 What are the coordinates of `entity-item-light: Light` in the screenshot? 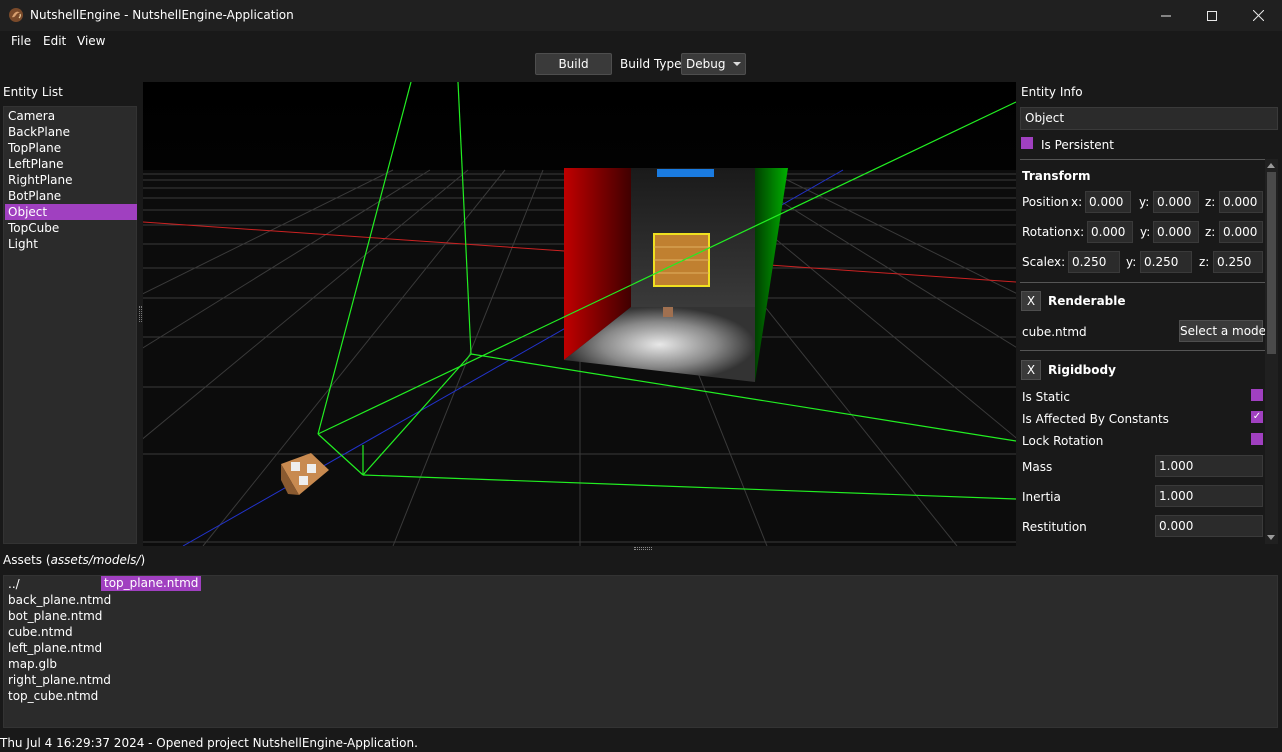 It's located at (71, 244).